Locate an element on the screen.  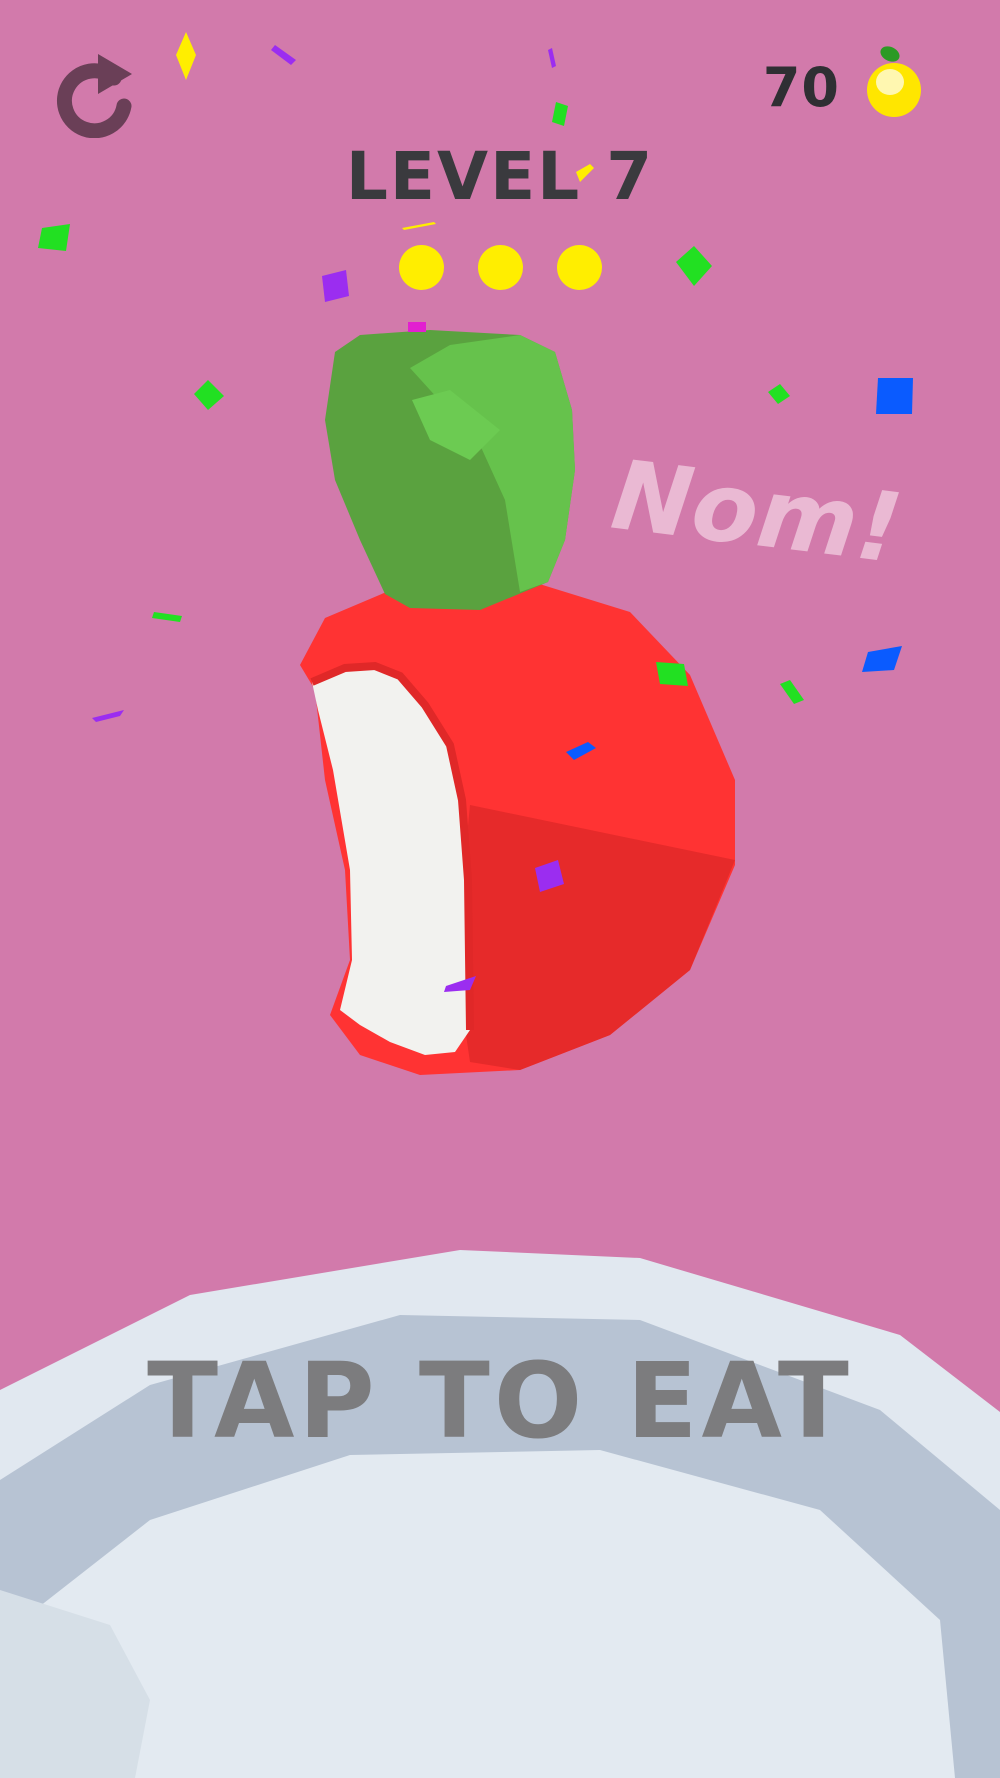
restart-button is located at coordinates (93, 93).